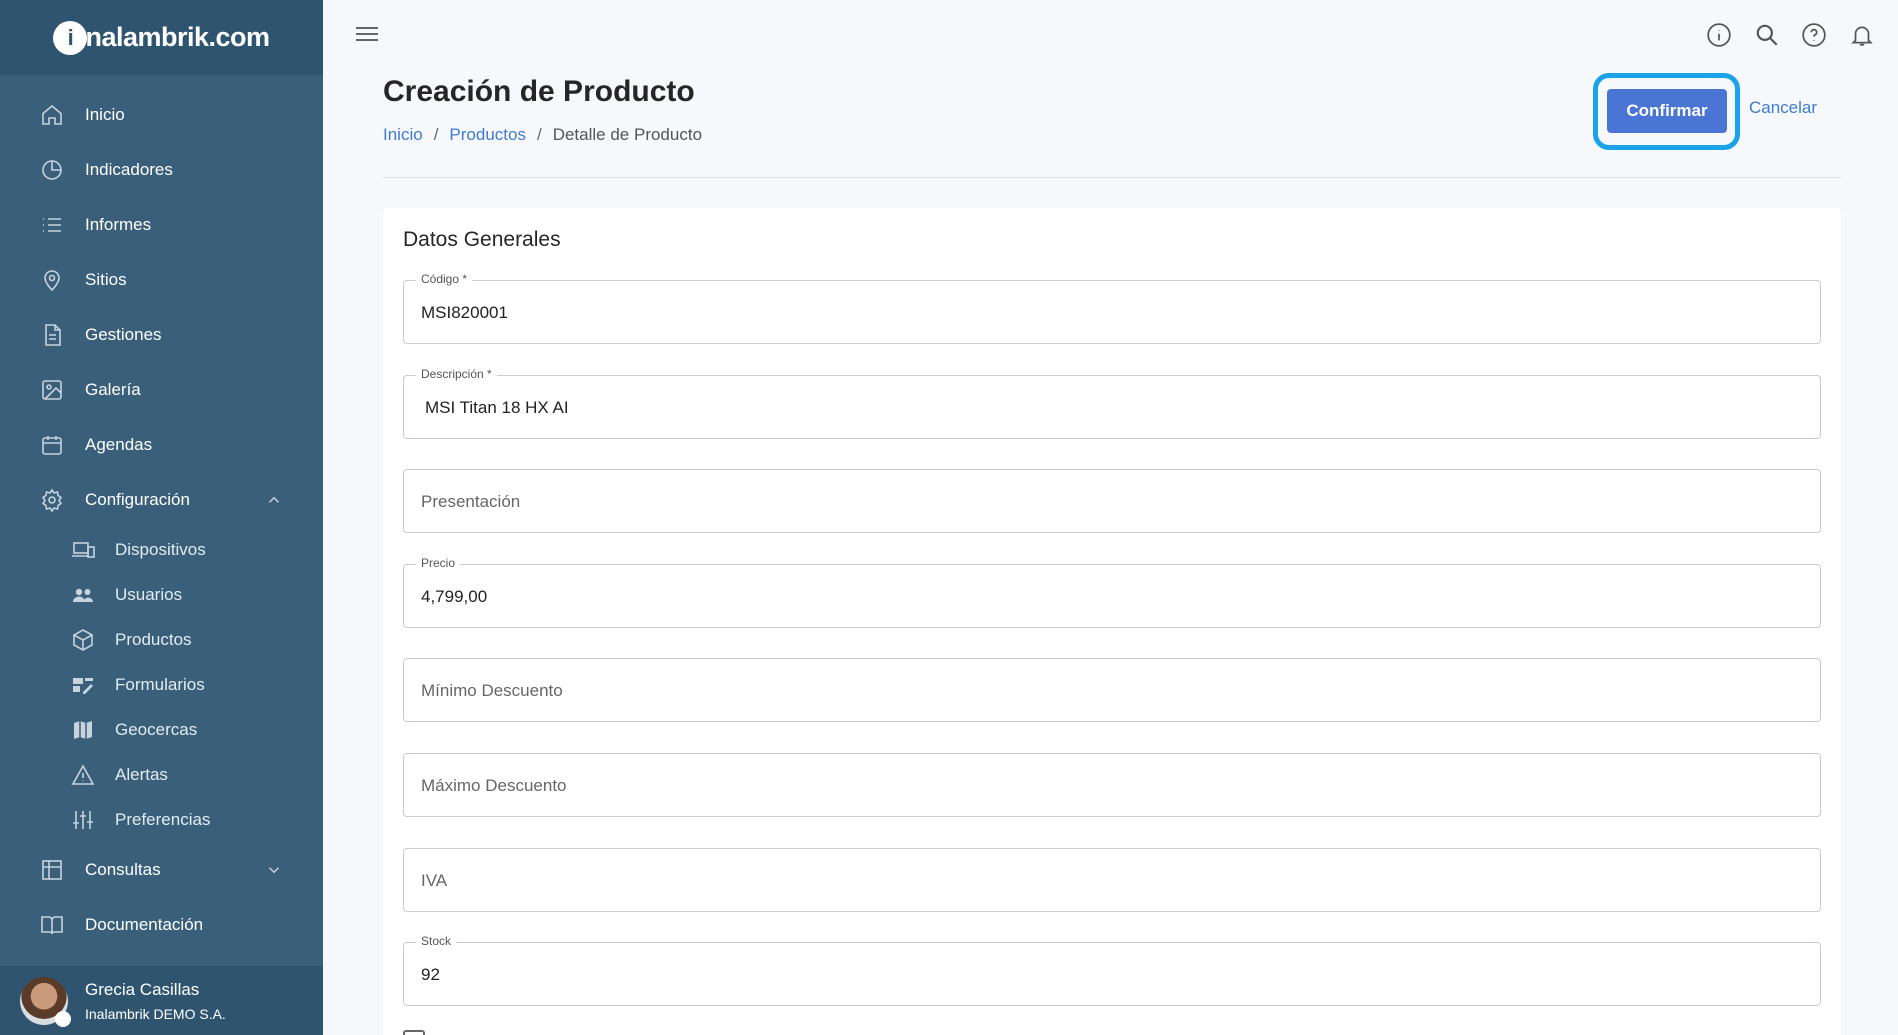 The width and height of the screenshot is (1898, 1035). I want to click on sidebar-item-agendas: Agendas, so click(161, 445).